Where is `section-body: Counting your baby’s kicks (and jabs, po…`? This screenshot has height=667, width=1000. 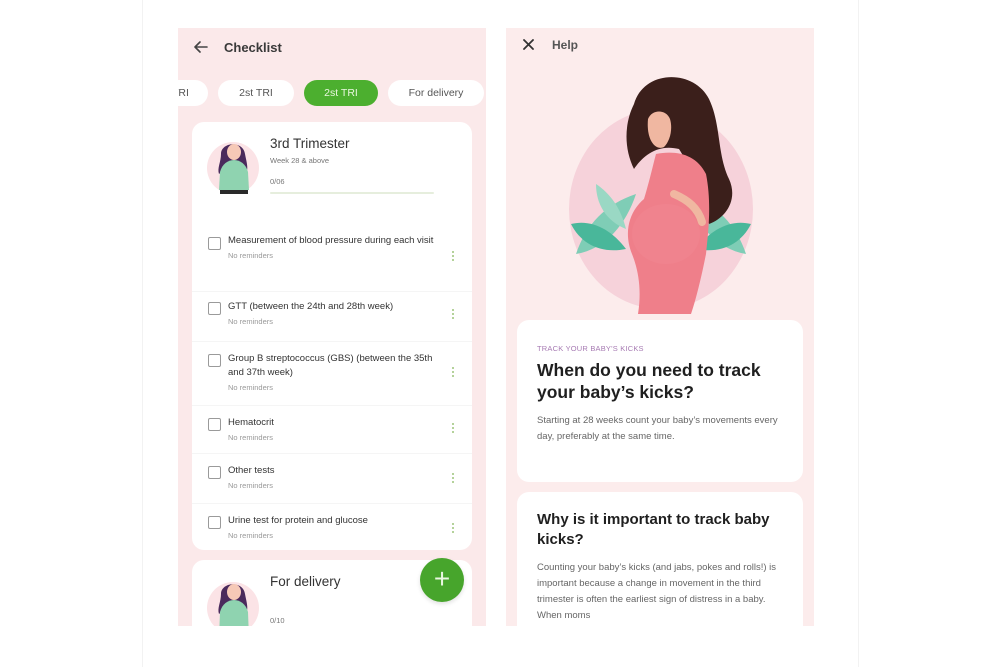
section-body: Counting your baby’s kicks (and jabs, po… is located at coordinates (657, 591).